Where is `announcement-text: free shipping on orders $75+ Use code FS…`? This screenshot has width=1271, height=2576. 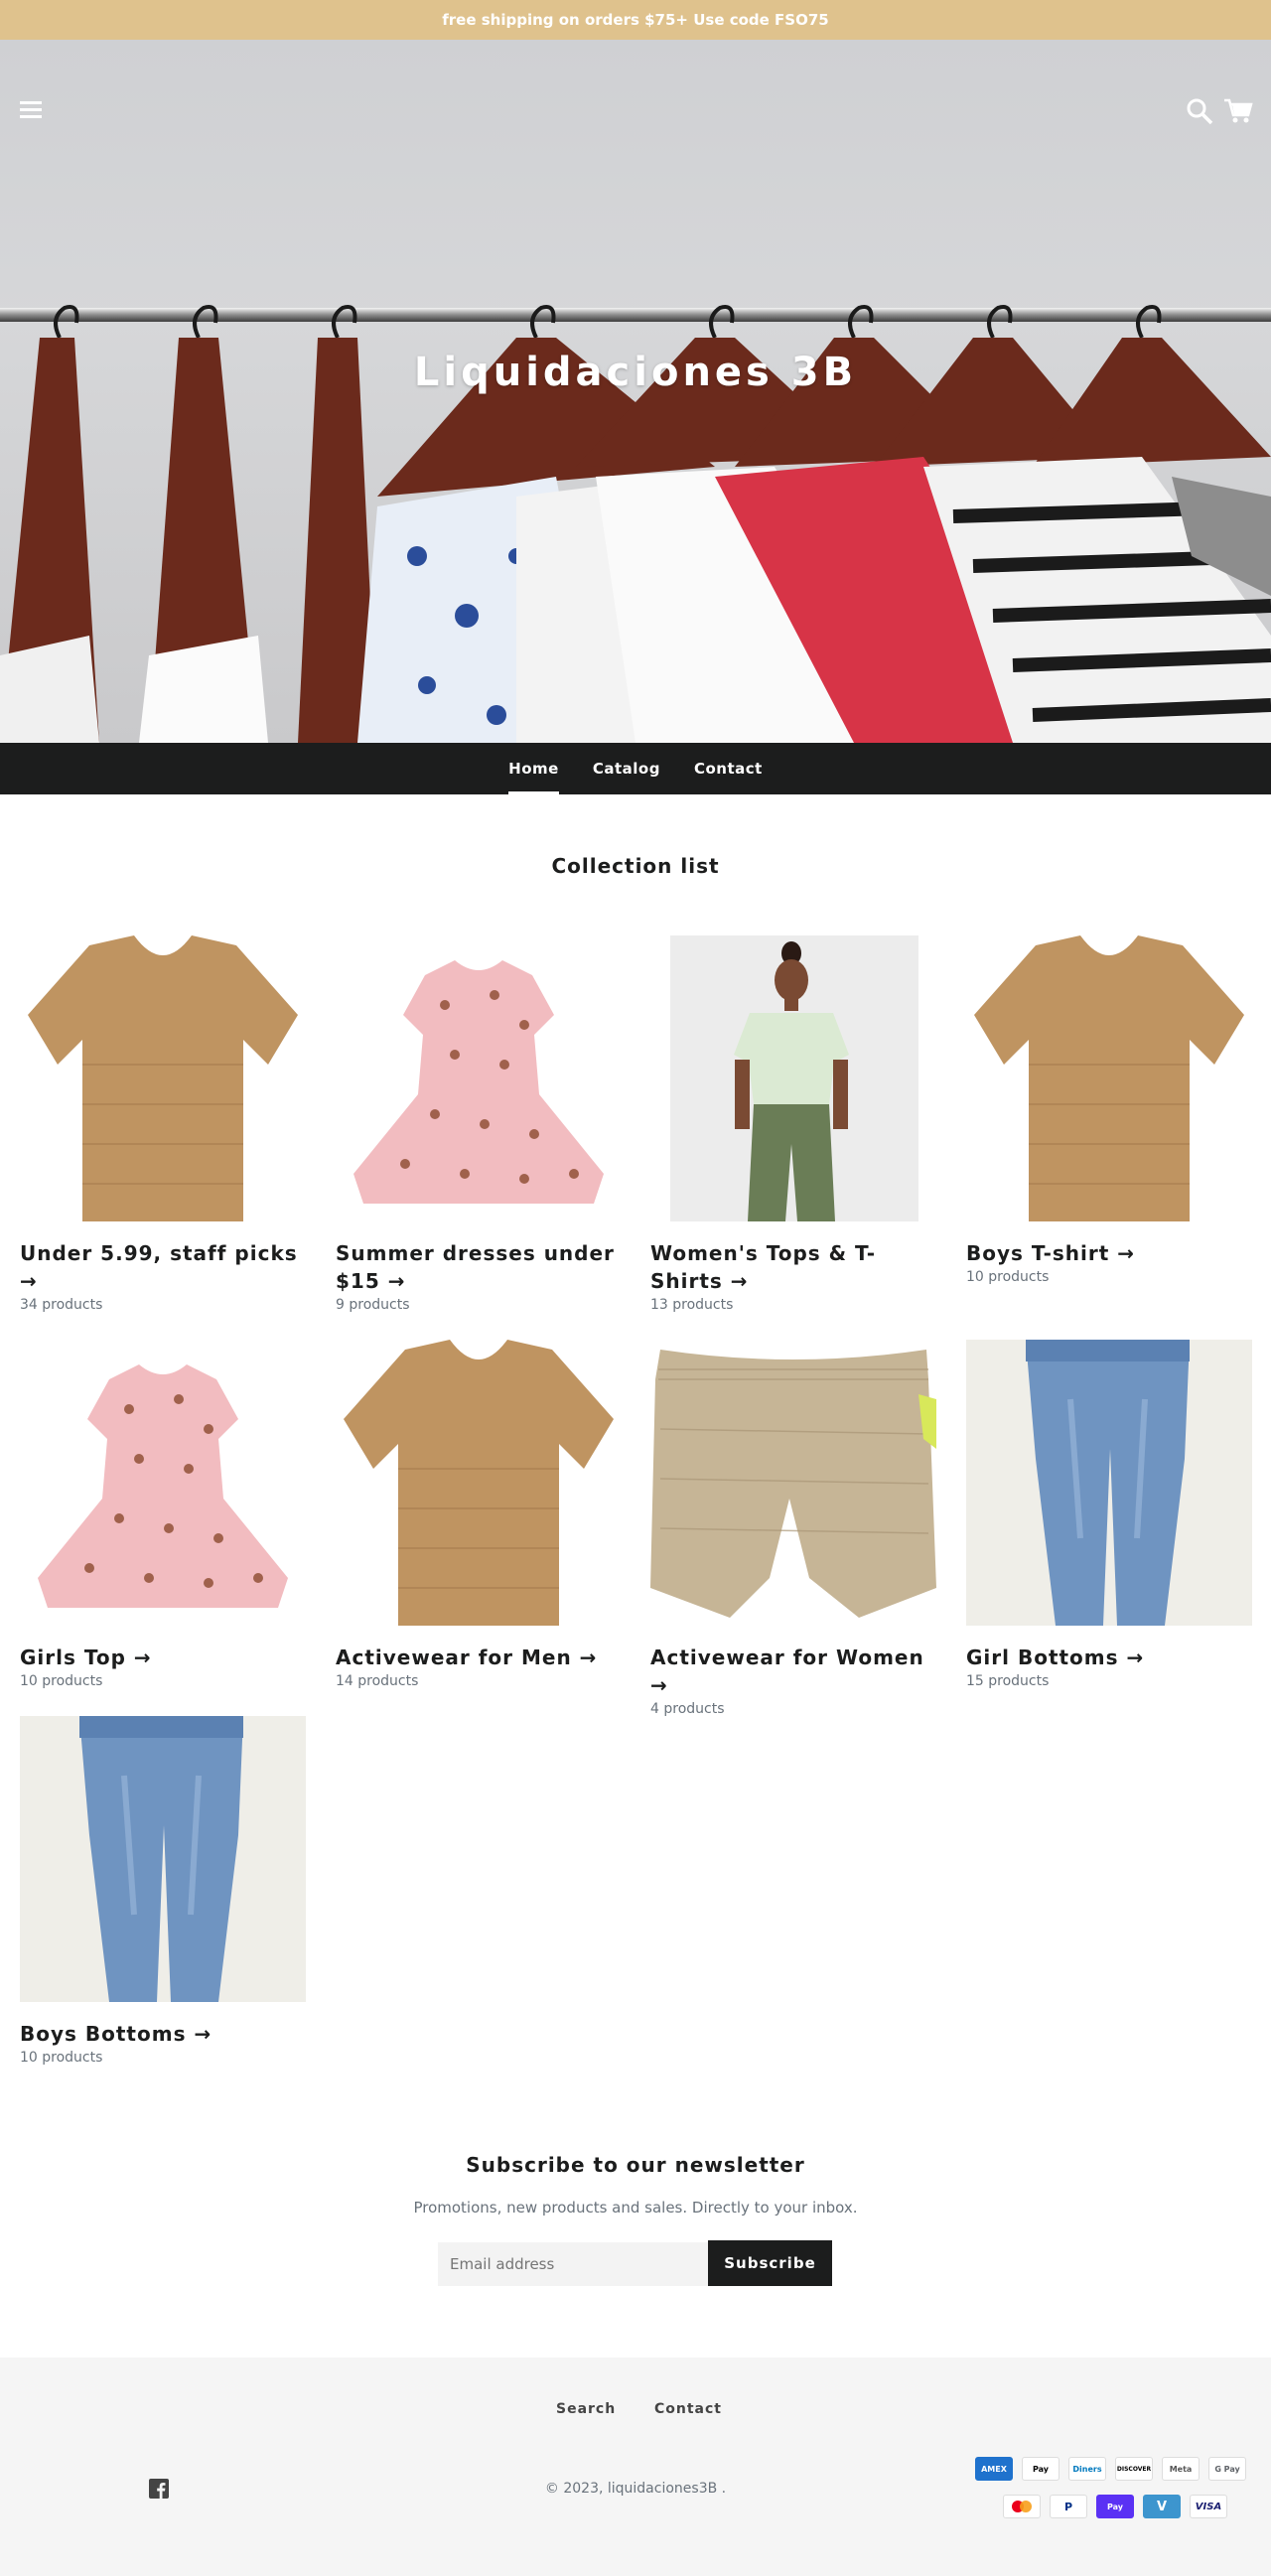 announcement-text: free shipping on orders $75+ Use code FS… is located at coordinates (635, 20).